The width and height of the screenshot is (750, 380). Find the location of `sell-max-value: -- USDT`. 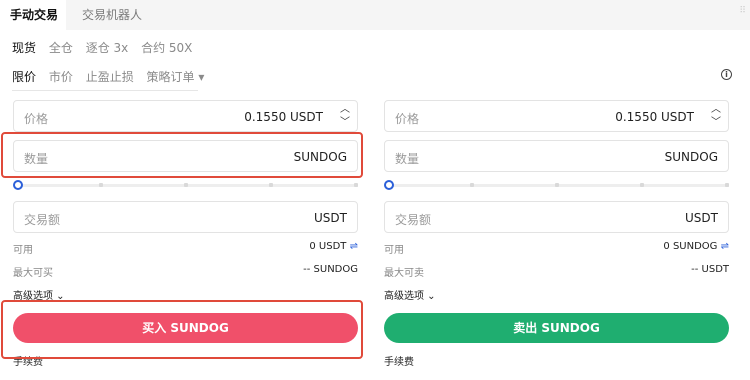

sell-max-value: -- USDT is located at coordinates (710, 269).